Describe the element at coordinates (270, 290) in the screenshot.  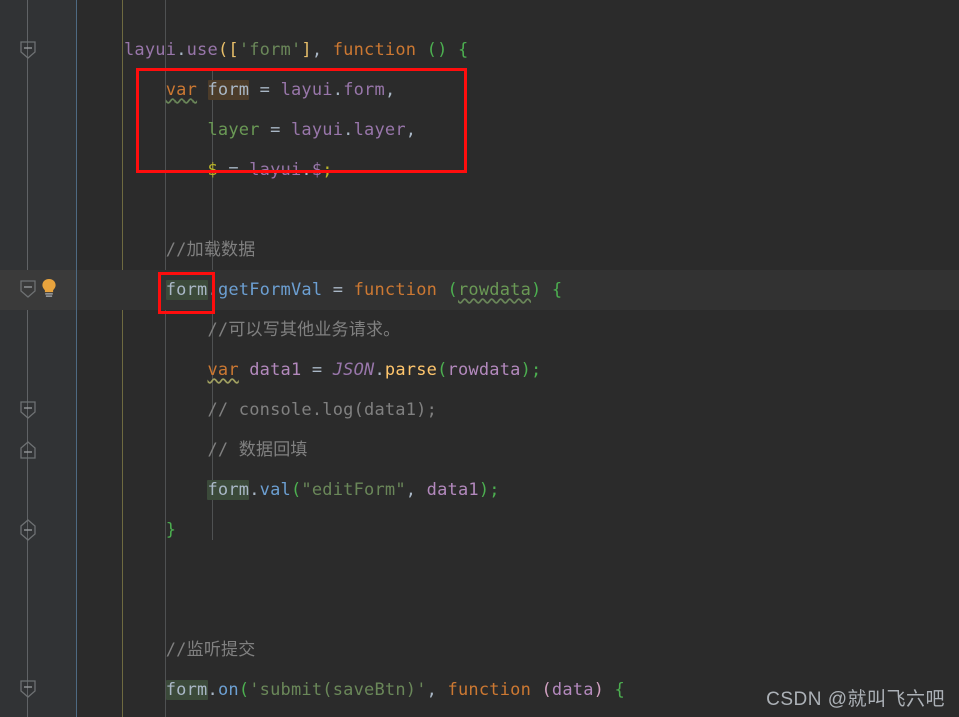
I see `code-token: getFormVal` at that location.